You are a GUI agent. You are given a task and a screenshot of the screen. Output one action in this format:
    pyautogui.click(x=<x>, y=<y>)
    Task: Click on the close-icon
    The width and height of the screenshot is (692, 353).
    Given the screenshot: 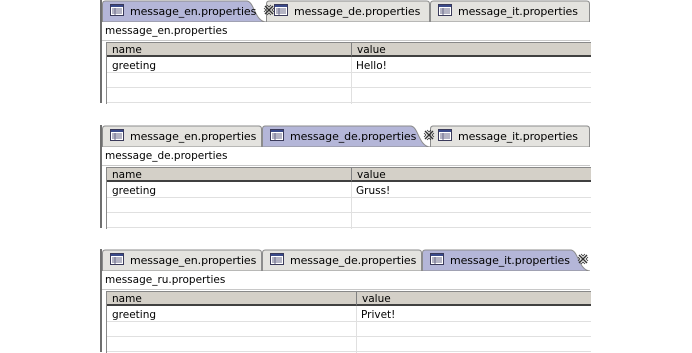 What is the action you would take?
    pyautogui.click(x=579, y=260)
    